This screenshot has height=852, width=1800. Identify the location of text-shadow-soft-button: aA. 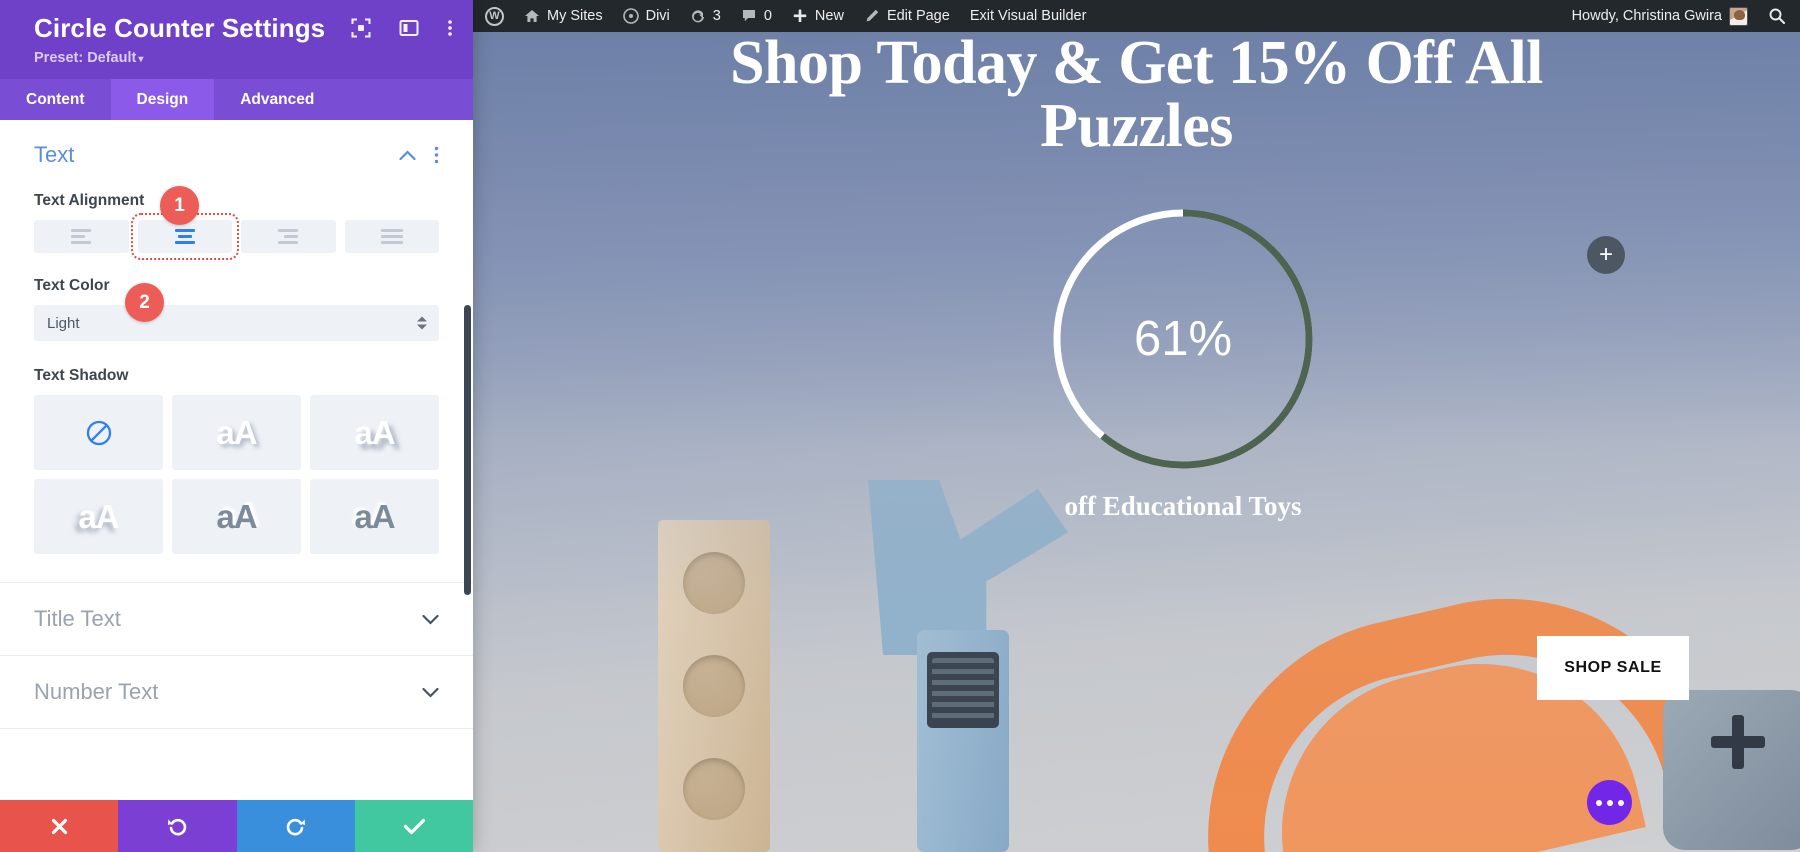
(236, 433).